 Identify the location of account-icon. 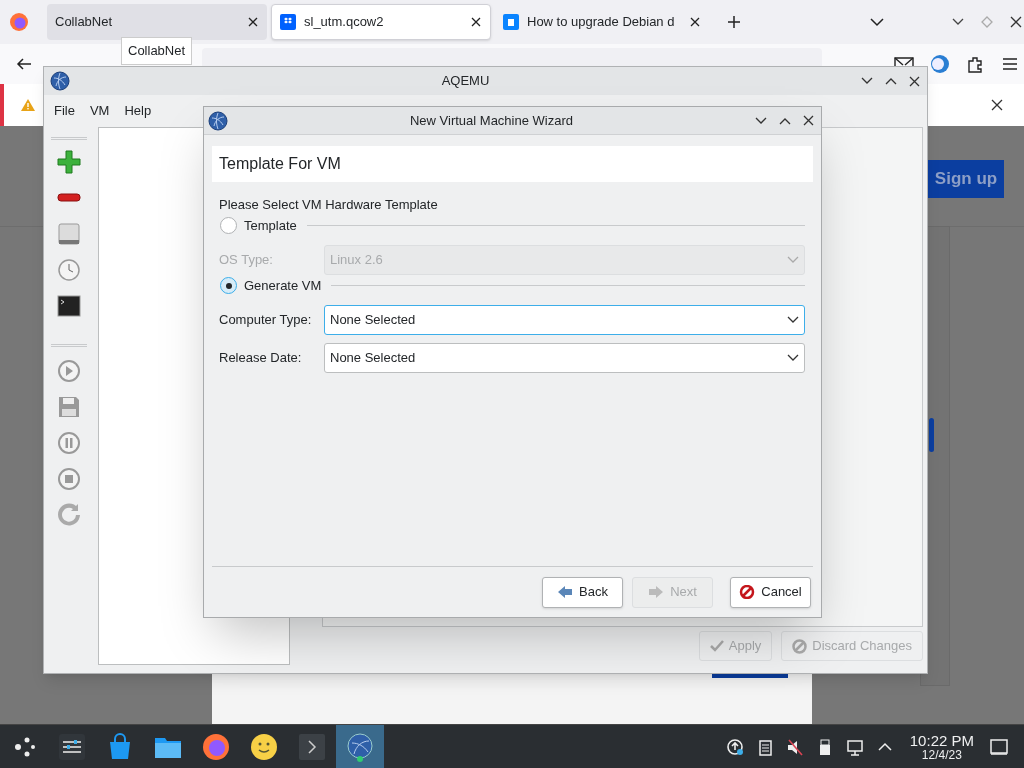
(940, 64).